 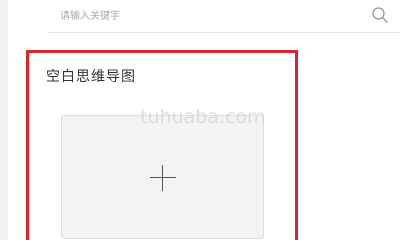 I want to click on search-bar, so click(x=204, y=16).